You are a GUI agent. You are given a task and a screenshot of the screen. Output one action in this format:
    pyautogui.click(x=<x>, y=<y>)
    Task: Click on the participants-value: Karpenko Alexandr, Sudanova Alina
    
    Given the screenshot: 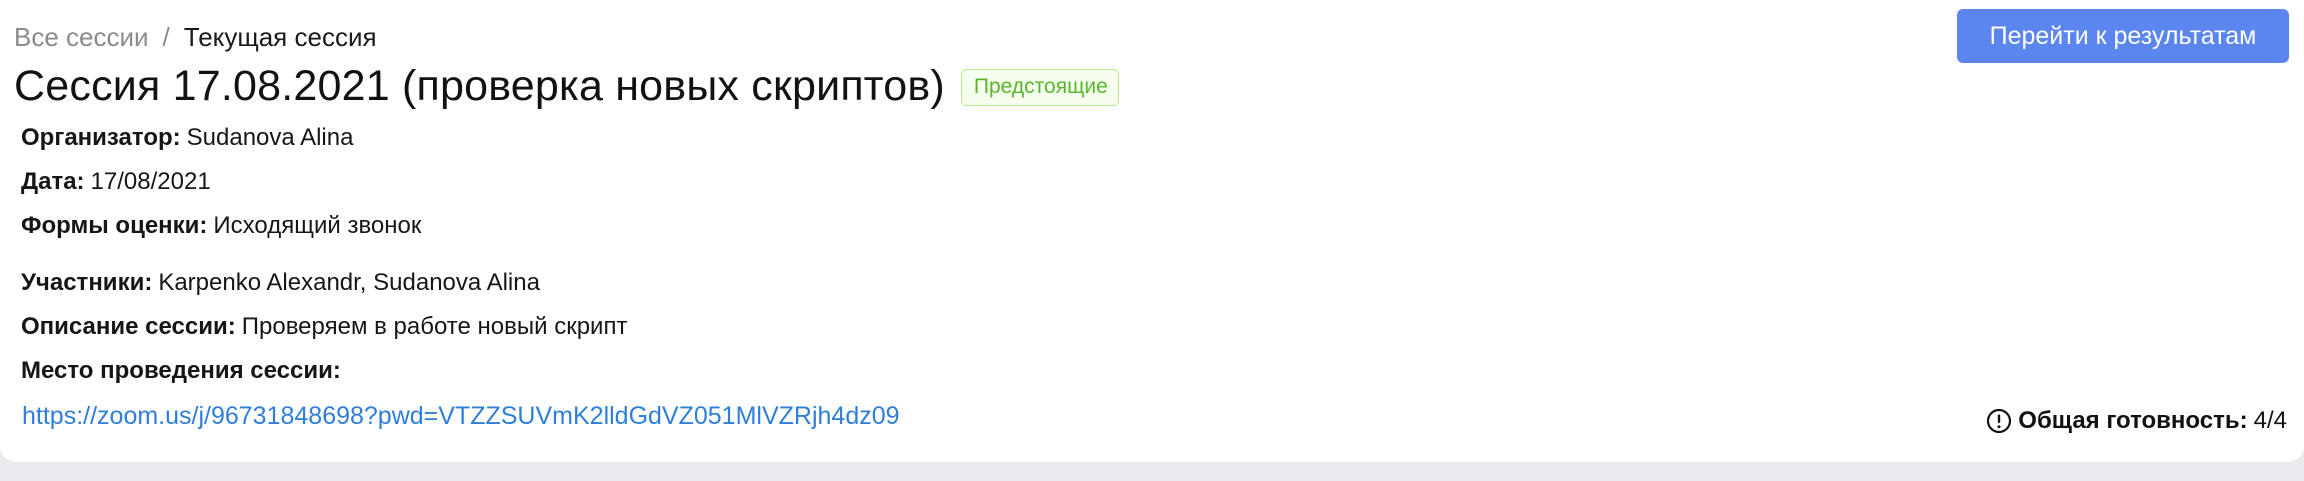 What is the action you would take?
    pyautogui.click(x=349, y=282)
    